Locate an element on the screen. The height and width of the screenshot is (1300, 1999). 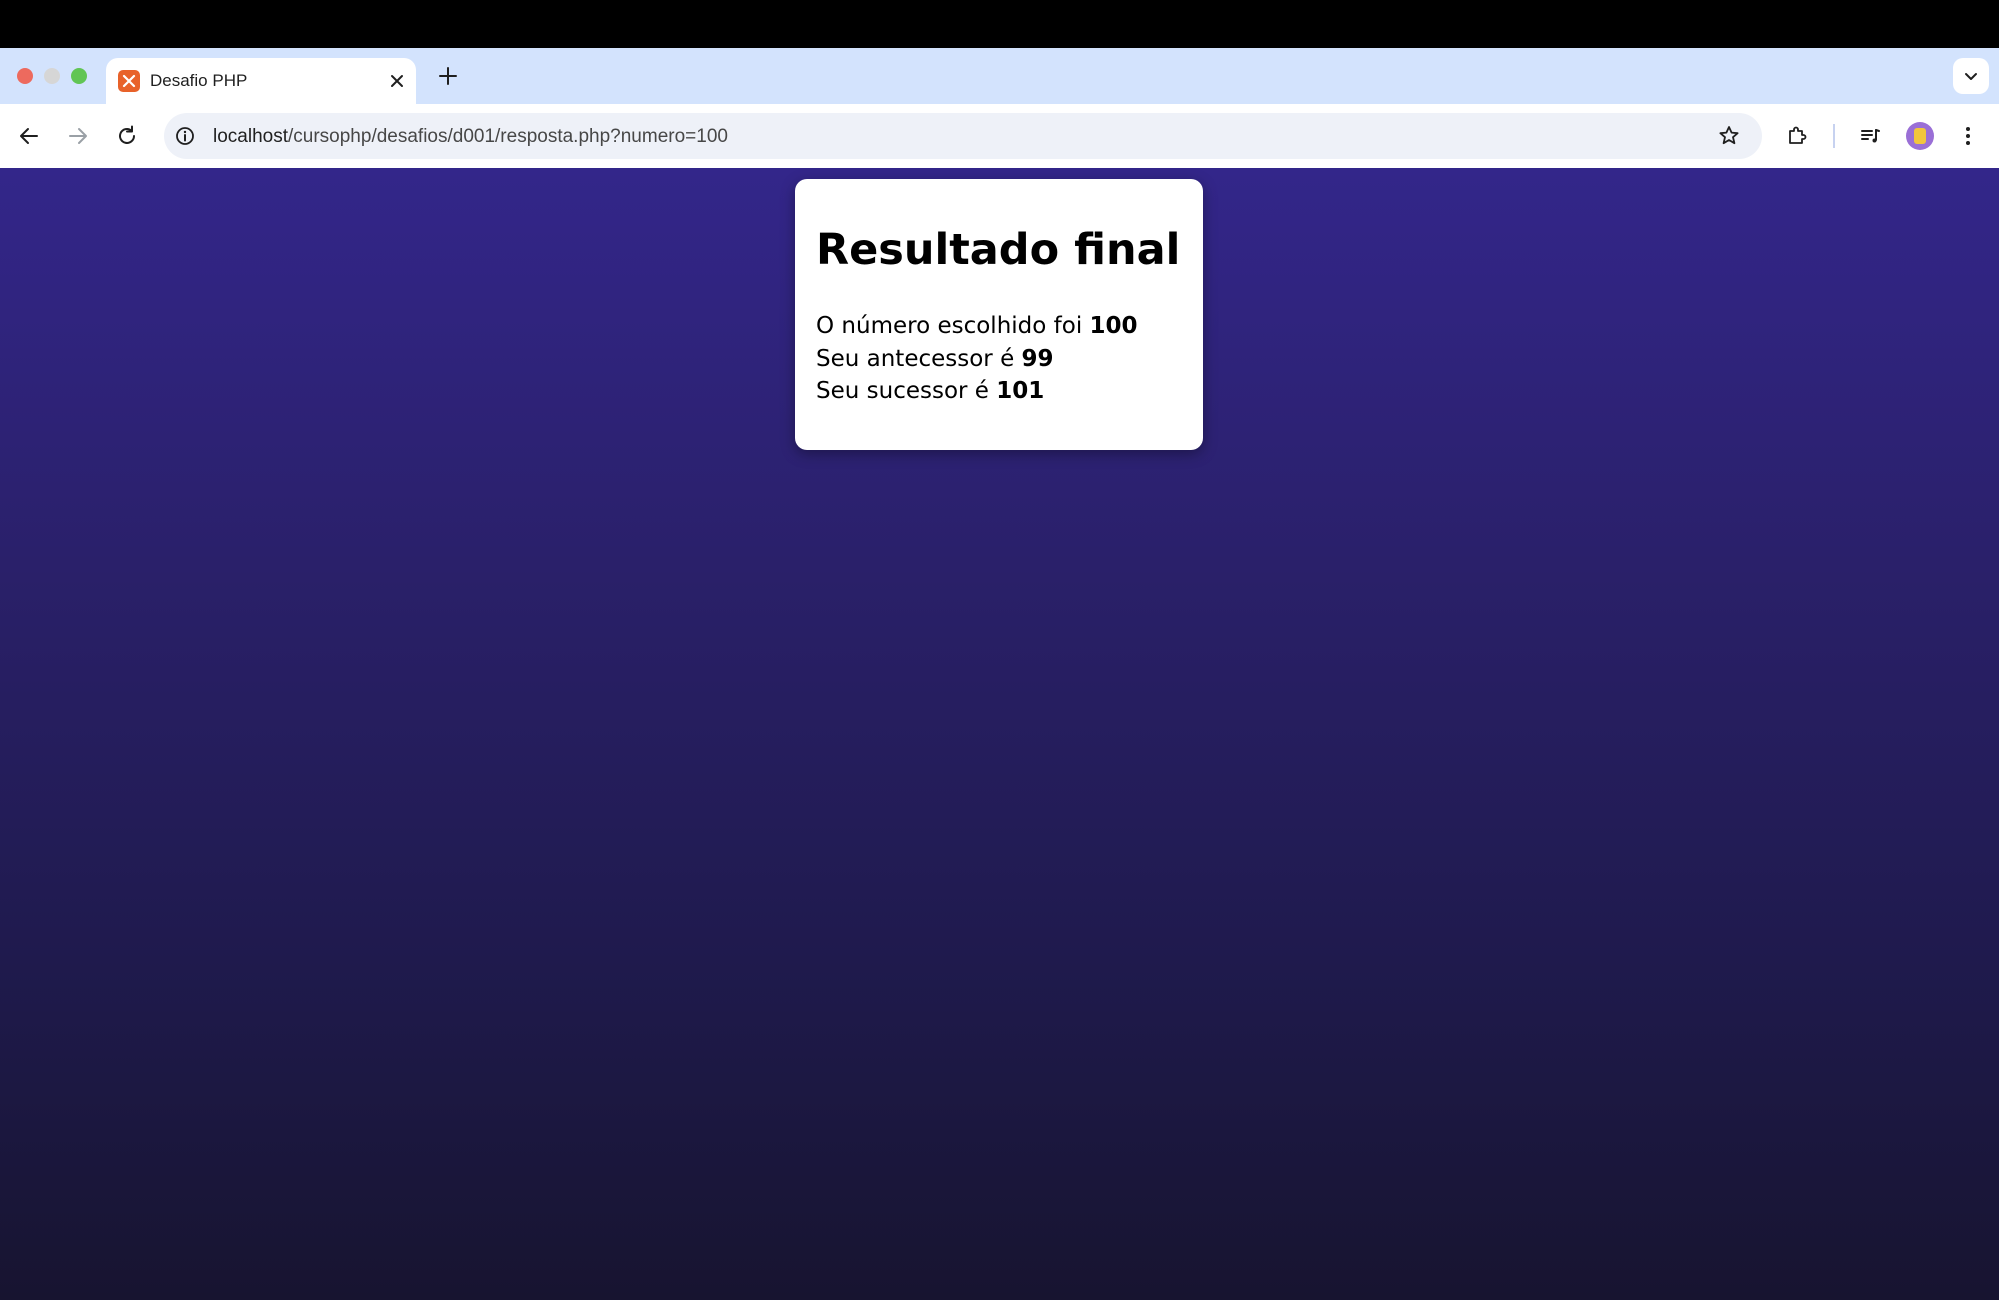
media-controls-icon is located at coordinates (1871, 136).